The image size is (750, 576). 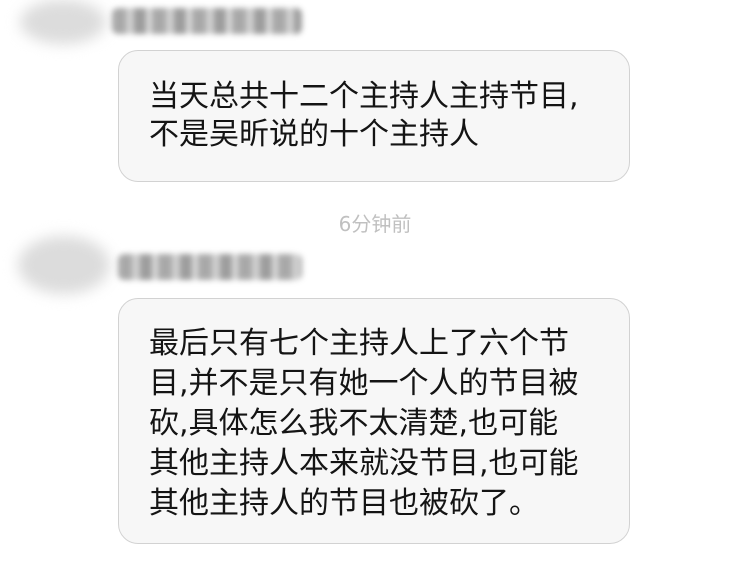 I want to click on message-text-line: 目,并不是只有她一个人的节目被, so click(x=364, y=383).